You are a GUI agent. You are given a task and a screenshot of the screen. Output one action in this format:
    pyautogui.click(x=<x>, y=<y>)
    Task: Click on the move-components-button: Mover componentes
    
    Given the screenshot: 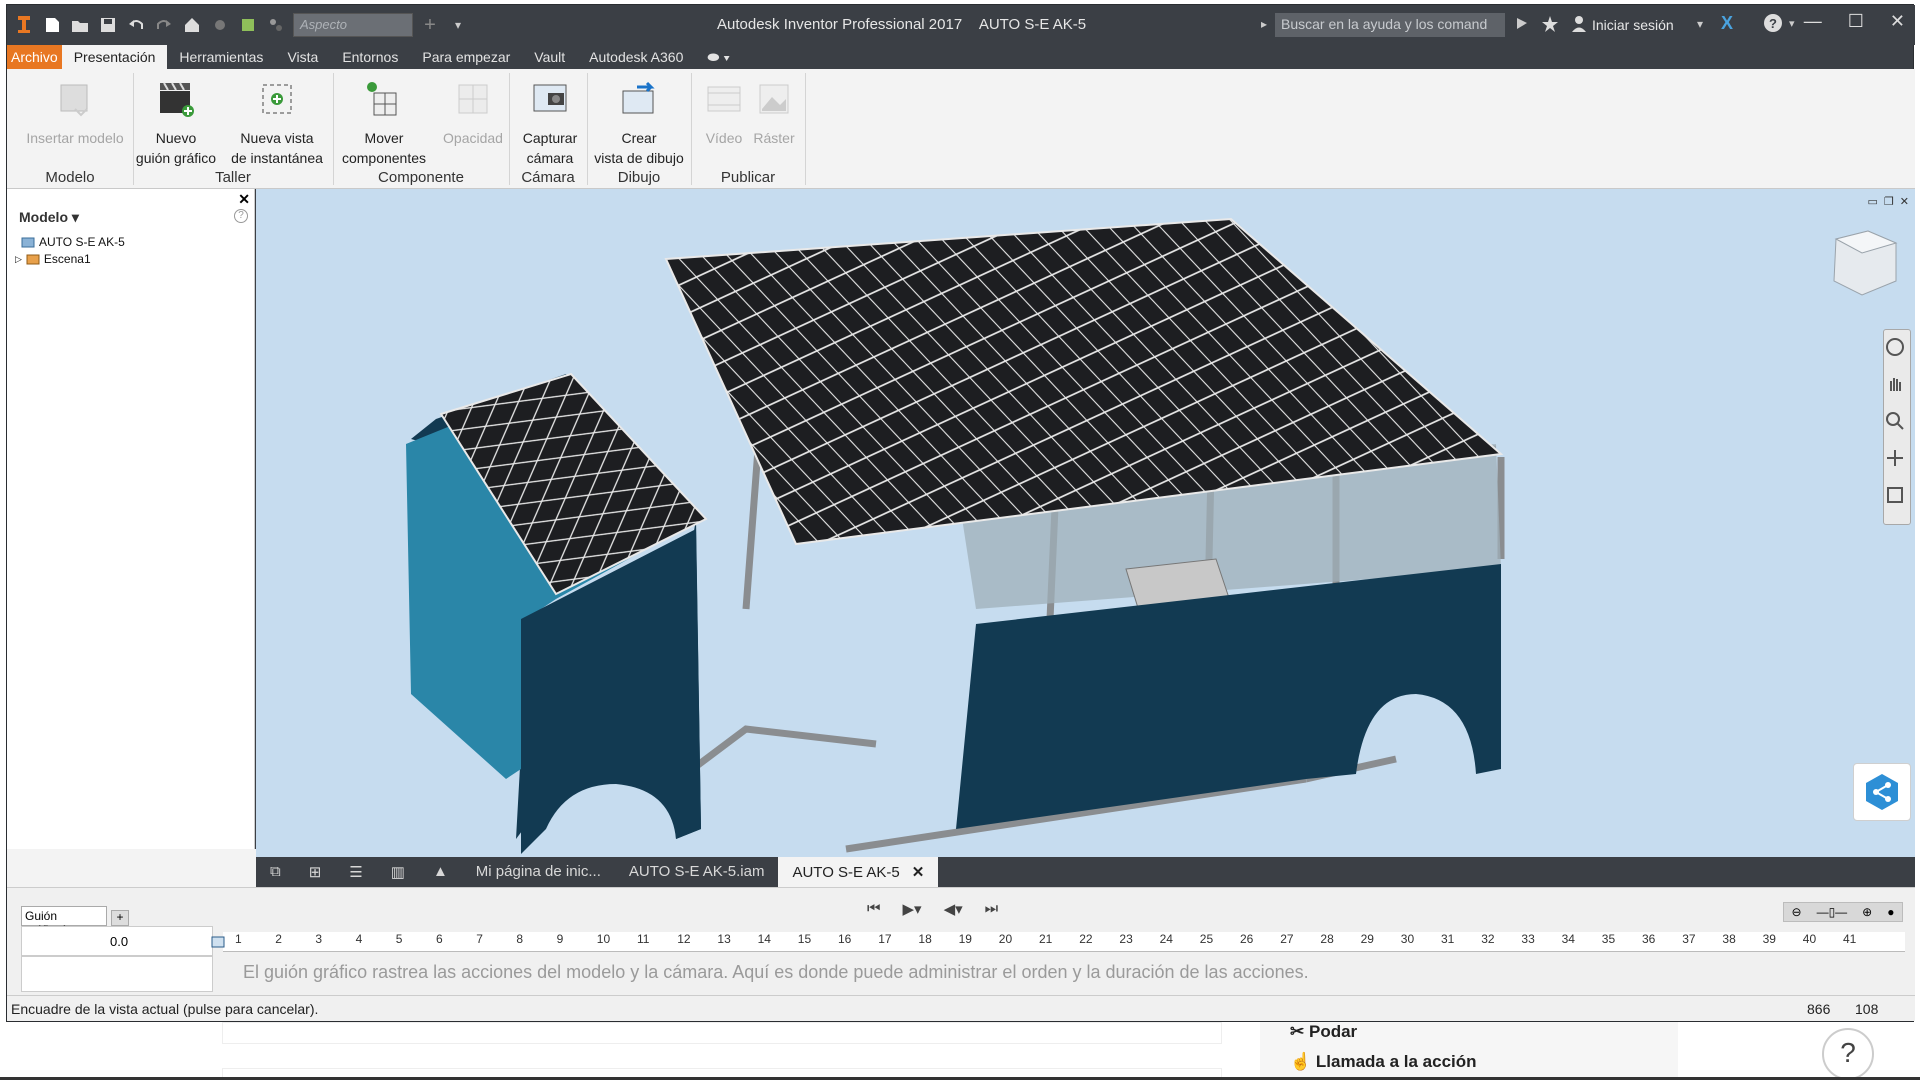 What is the action you would take?
    pyautogui.click(x=384, y=123)
    